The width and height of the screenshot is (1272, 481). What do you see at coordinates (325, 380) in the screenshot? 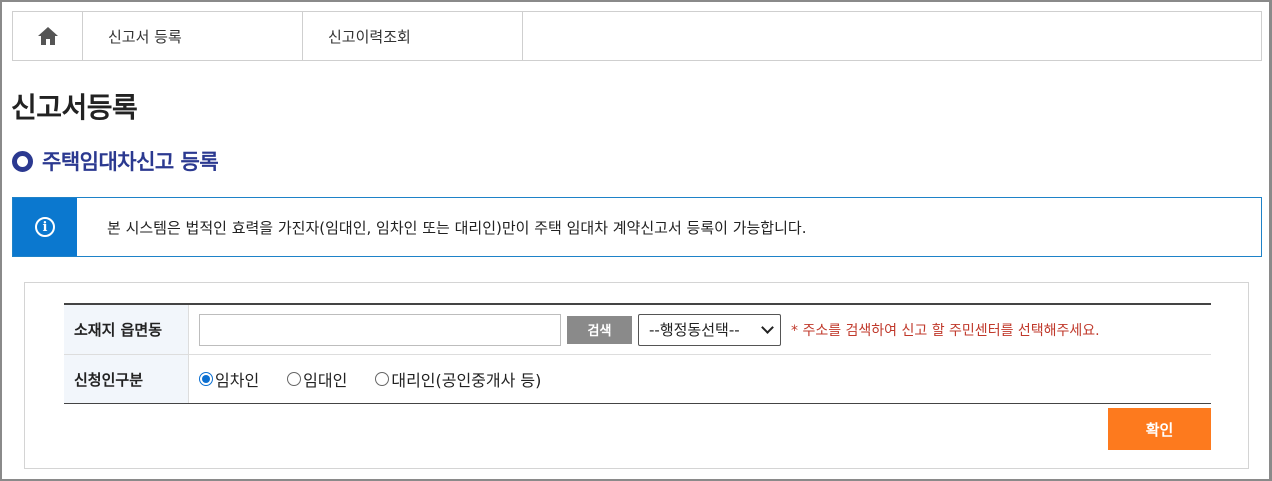
I see `radio-landlord-label: 임대인` at bounding box center [325, 380].